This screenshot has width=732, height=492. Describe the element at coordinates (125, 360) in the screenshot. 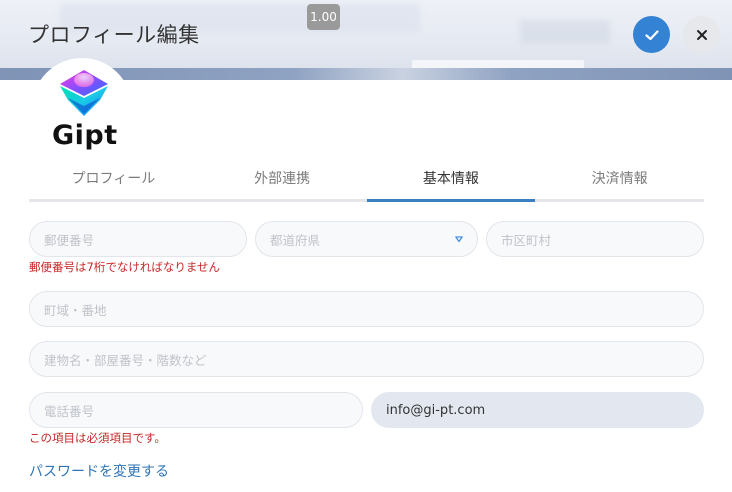

I see `building-placeholder: 建物名・部屋番号・階数など` at that location.